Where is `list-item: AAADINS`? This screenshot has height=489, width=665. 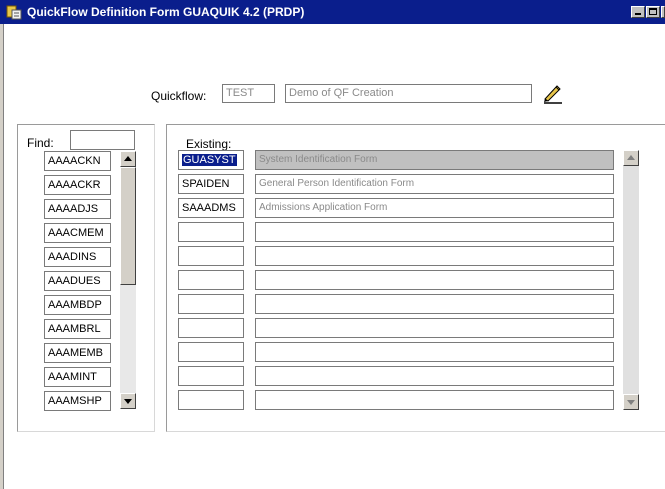 list-item: AAADINS is located at coordinates (77, 257).